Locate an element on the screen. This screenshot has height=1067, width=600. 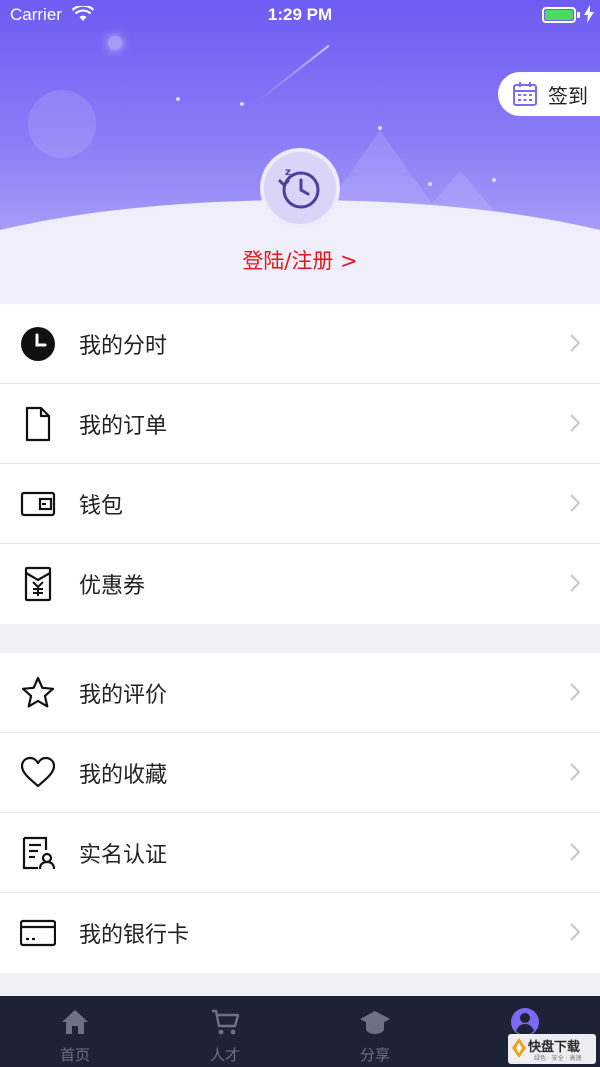
clock-icon is located at coordinates (38, 344).